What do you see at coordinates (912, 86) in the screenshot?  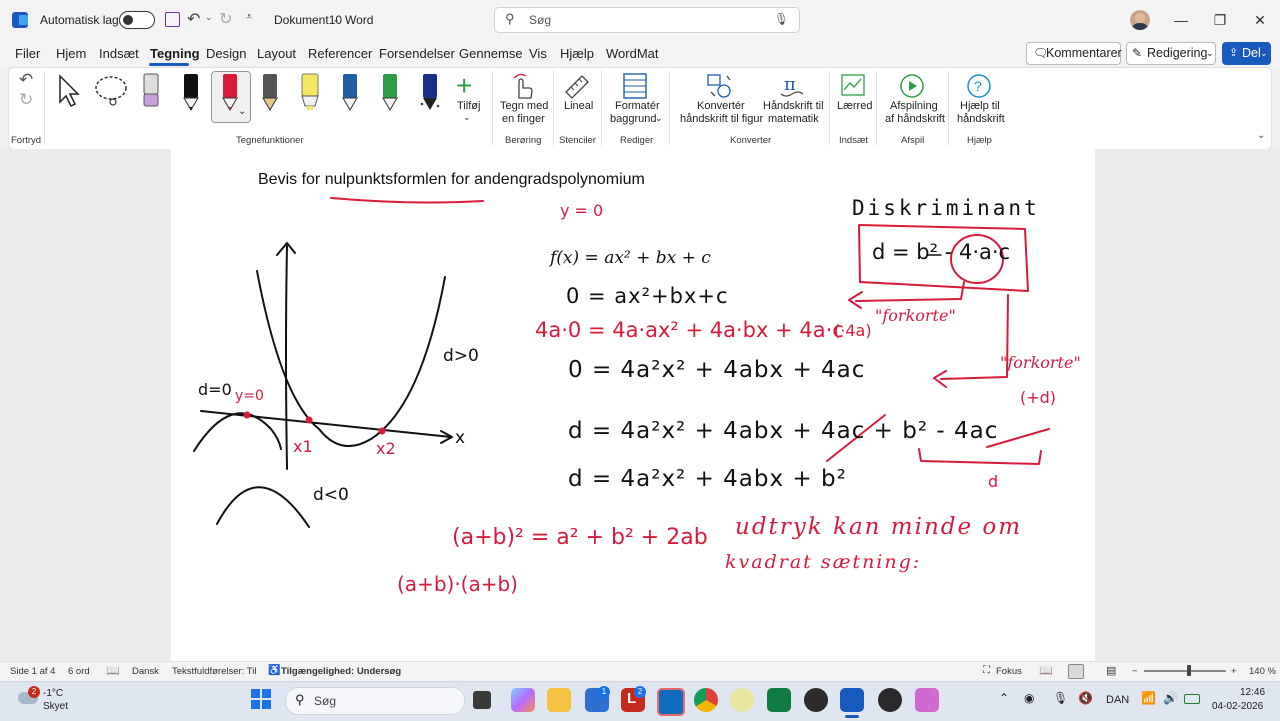 I see `ink-replay-icon` at bounding box center [912, 86].